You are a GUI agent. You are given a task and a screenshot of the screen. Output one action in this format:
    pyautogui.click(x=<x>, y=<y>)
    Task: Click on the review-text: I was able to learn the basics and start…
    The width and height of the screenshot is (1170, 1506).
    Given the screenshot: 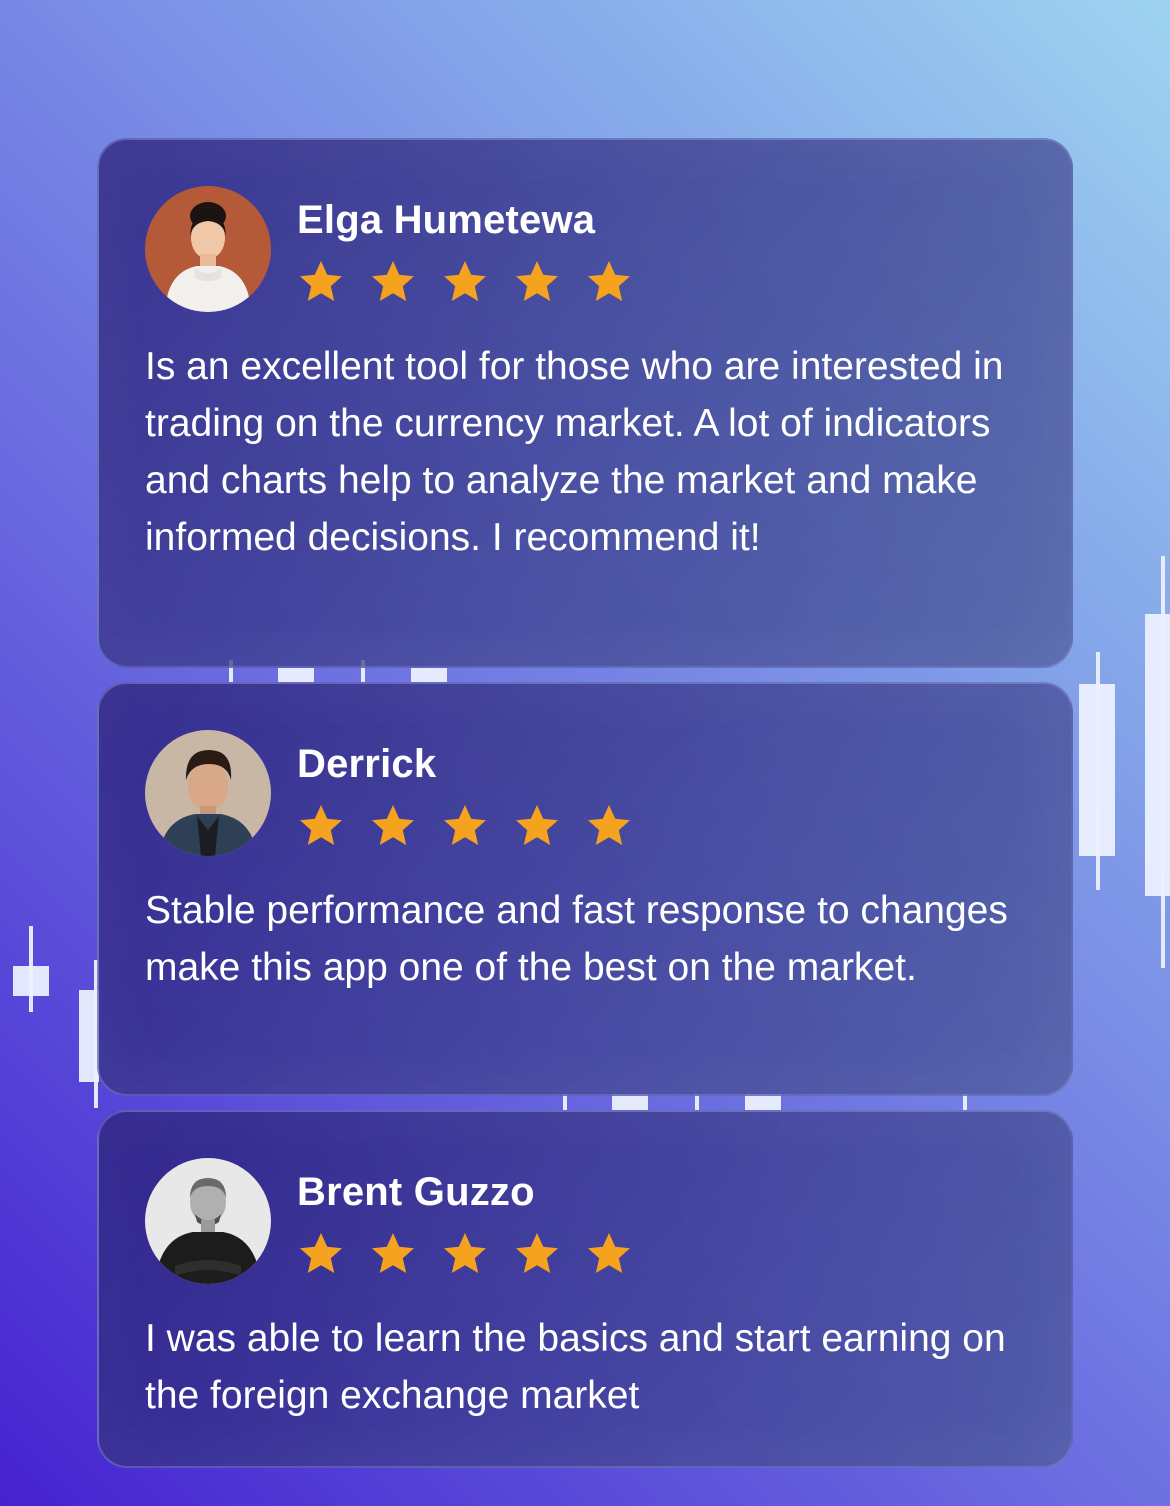 What is the action you would take?
    pyautogui.click(x=575, y=1367)
    